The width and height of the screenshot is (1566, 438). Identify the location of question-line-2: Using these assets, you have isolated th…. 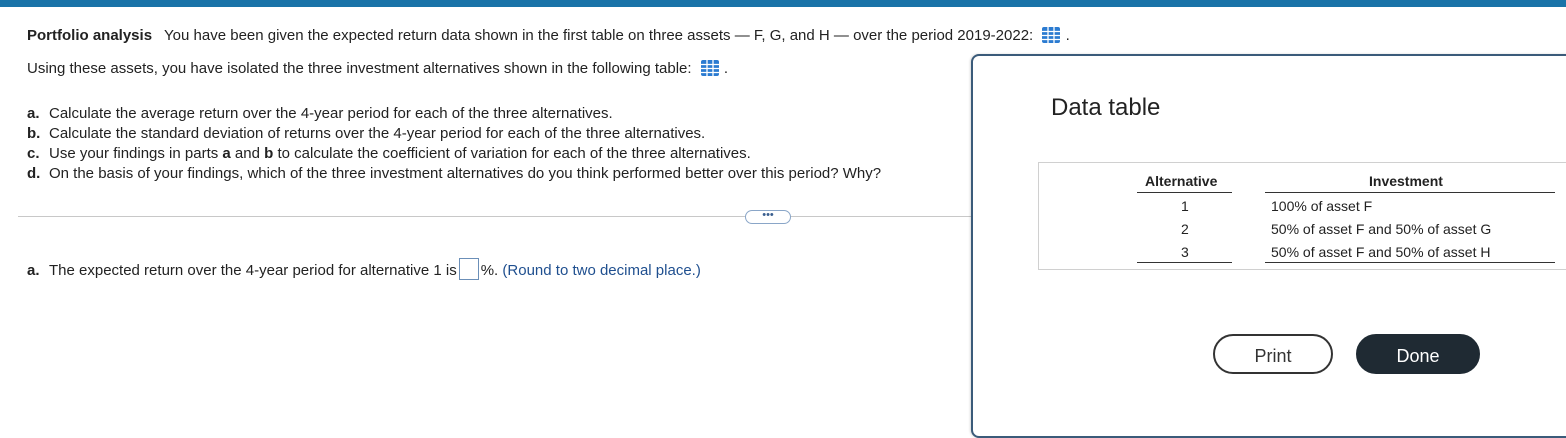
(377, 68).